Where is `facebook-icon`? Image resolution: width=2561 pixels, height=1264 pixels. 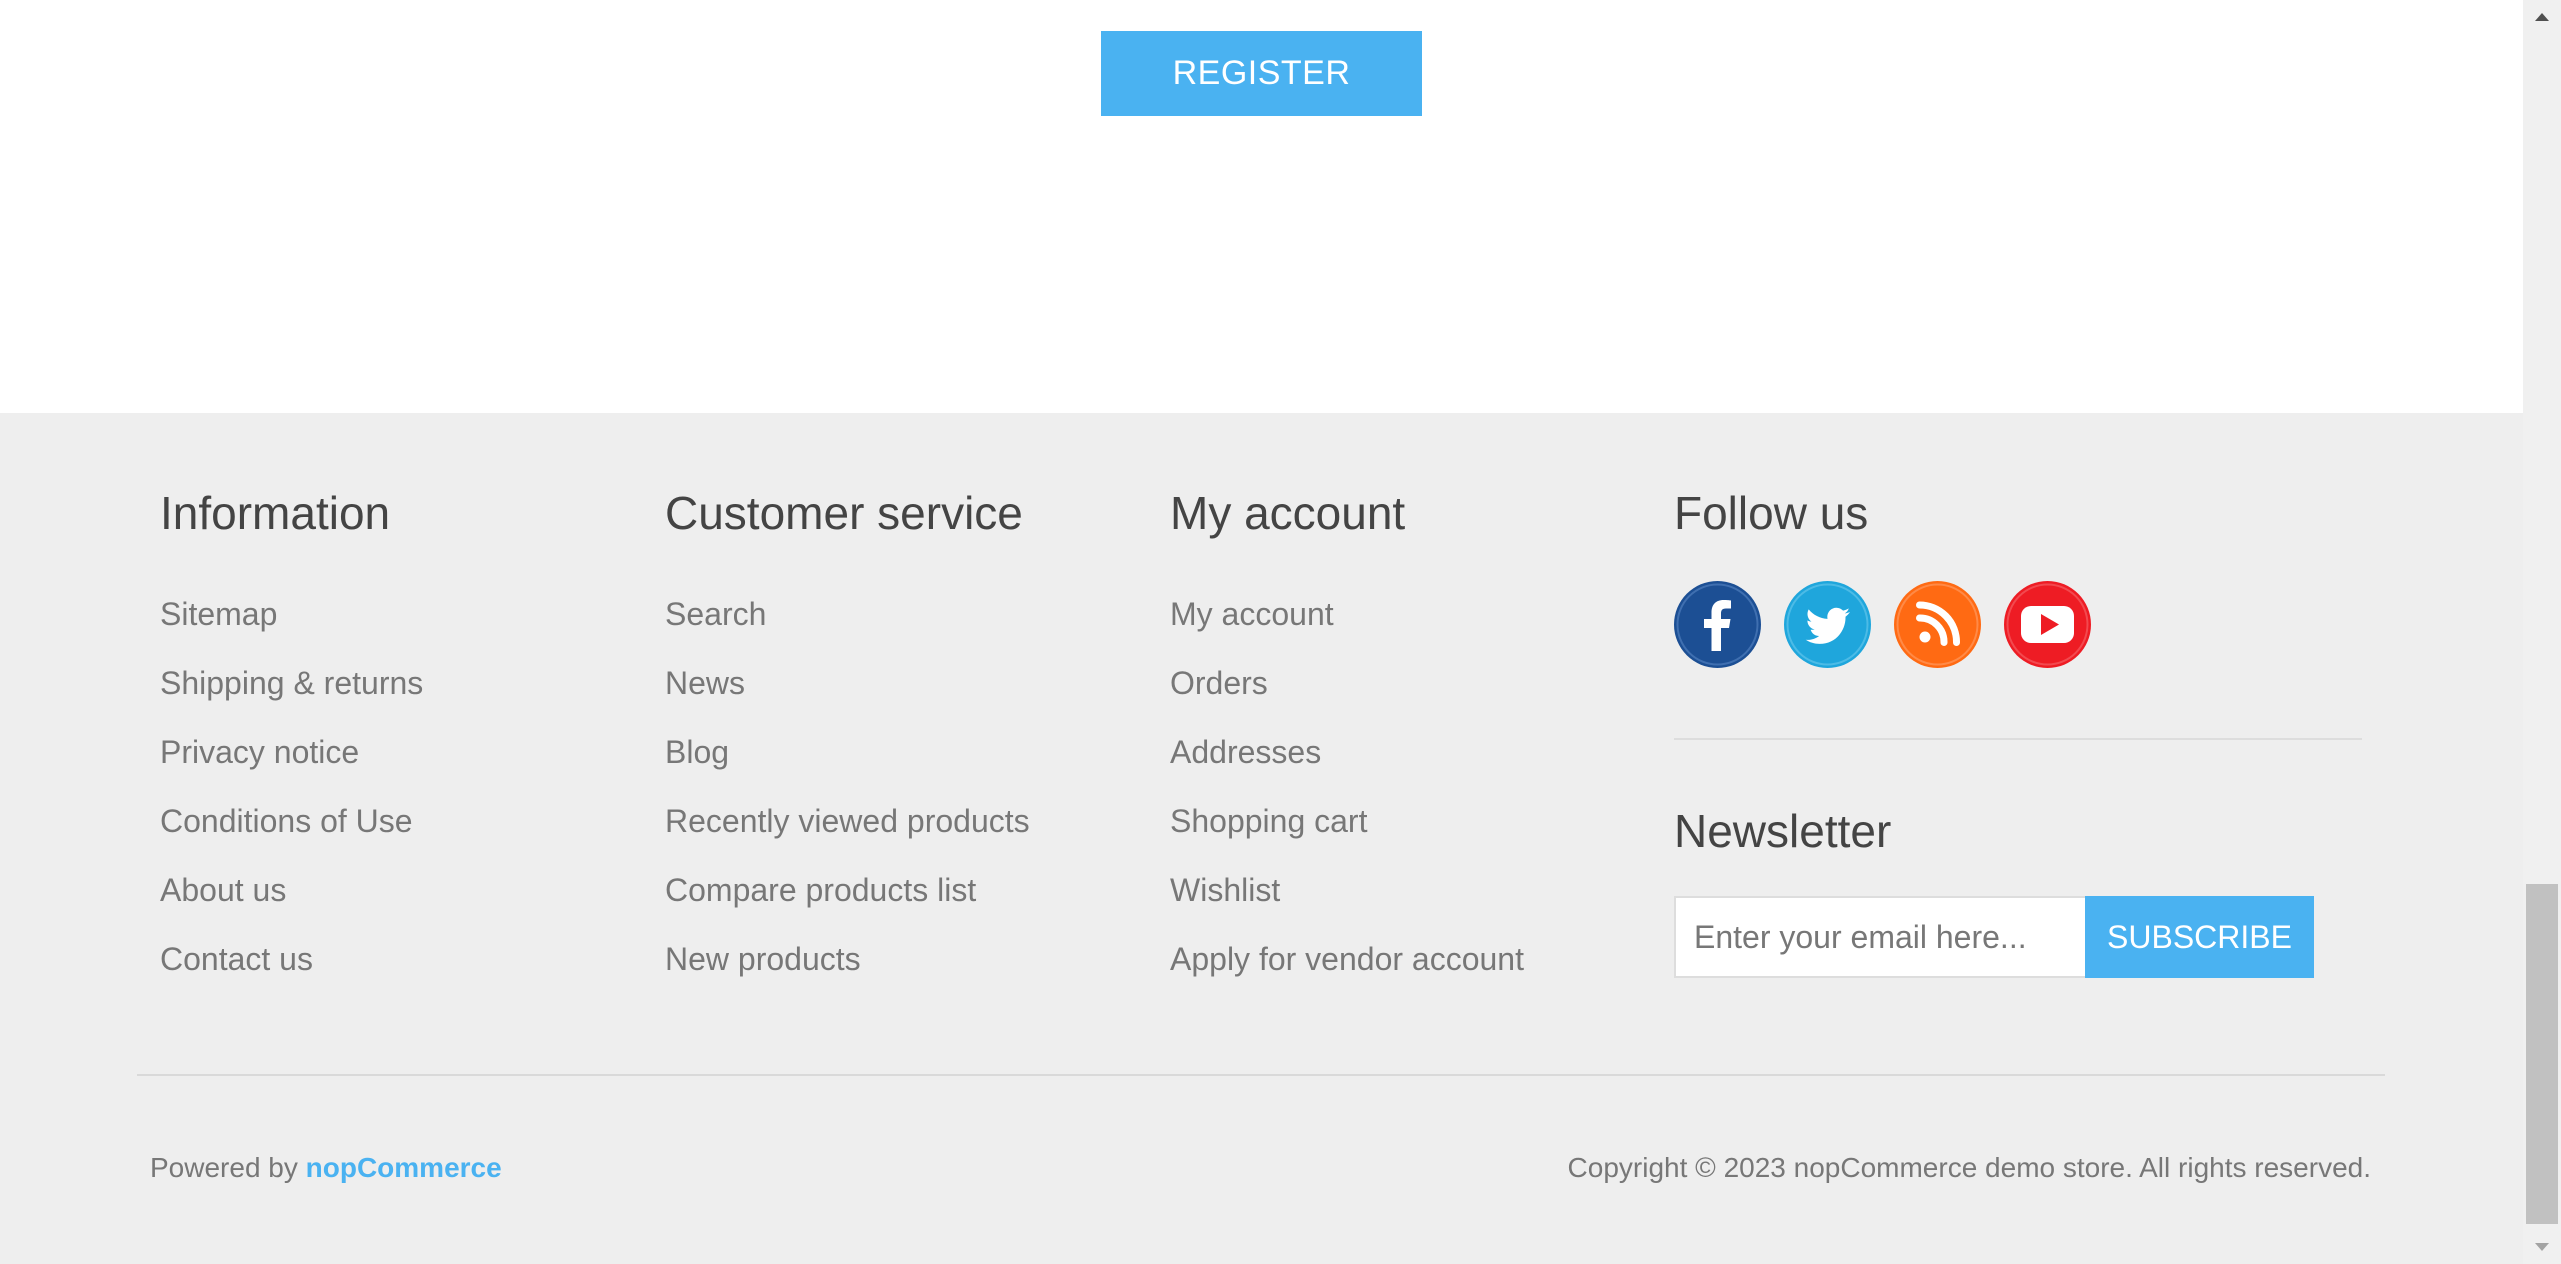 facebook-icon is located at coordinates (1717, 624).